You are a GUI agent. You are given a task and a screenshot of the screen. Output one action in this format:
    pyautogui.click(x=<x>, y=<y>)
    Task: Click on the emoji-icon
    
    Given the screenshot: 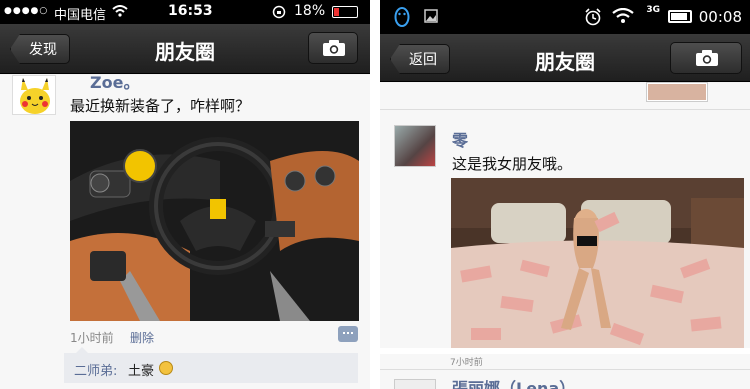 What is the action you would take?
    pyautogui.click(x=166, y=368)
    